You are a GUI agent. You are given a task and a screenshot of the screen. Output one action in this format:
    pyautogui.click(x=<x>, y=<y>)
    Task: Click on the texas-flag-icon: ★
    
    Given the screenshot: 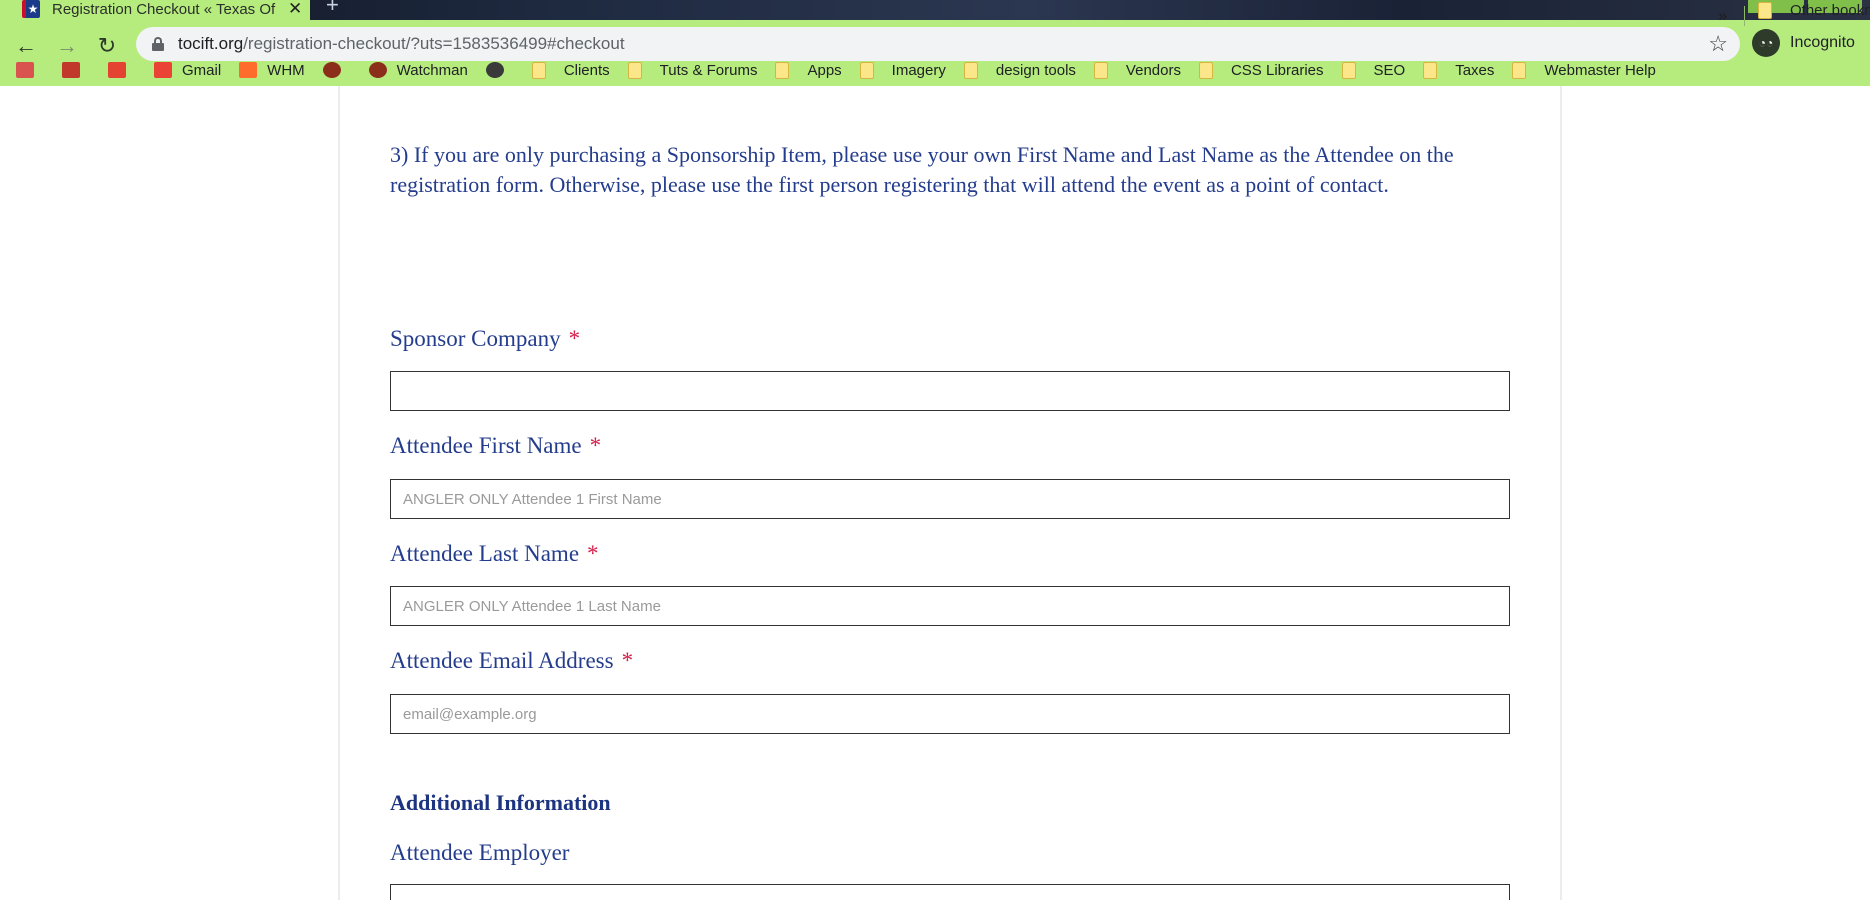 What is the action you would take?
    pyautogui.click(x=31, y=9)
    